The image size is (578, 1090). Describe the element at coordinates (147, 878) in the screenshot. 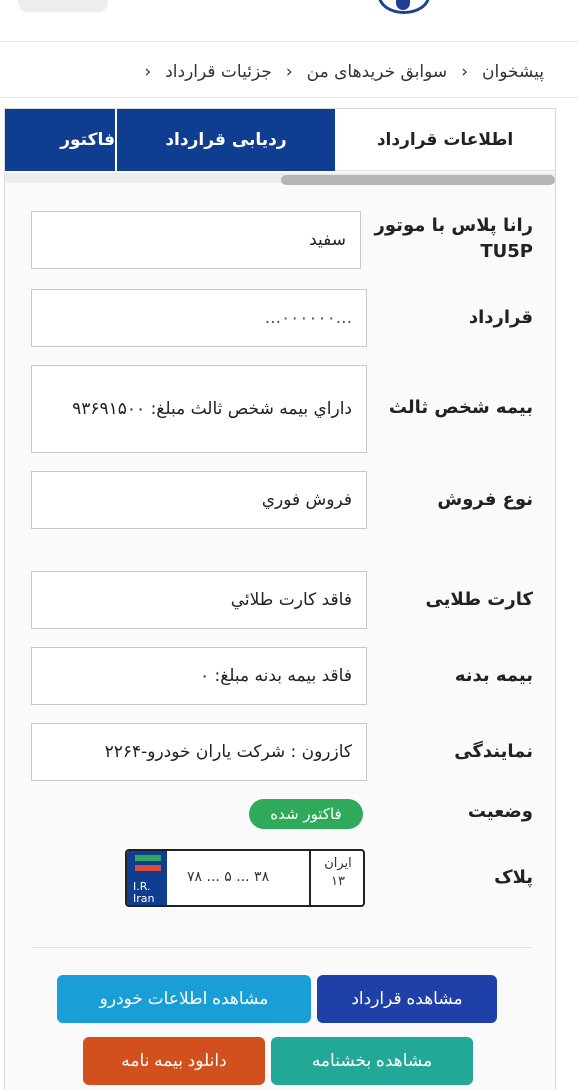

I see `plate-country-flag: I.R. Iran` at that location.